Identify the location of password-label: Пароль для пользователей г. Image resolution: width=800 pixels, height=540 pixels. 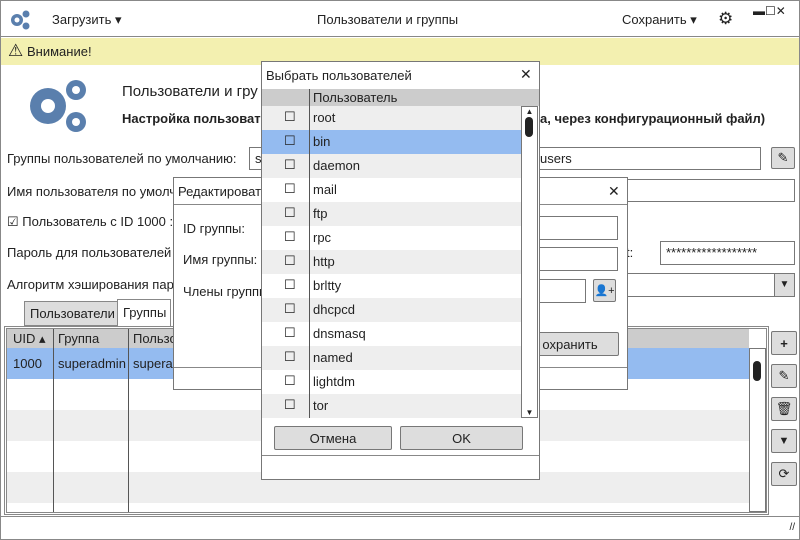
(93, 252).